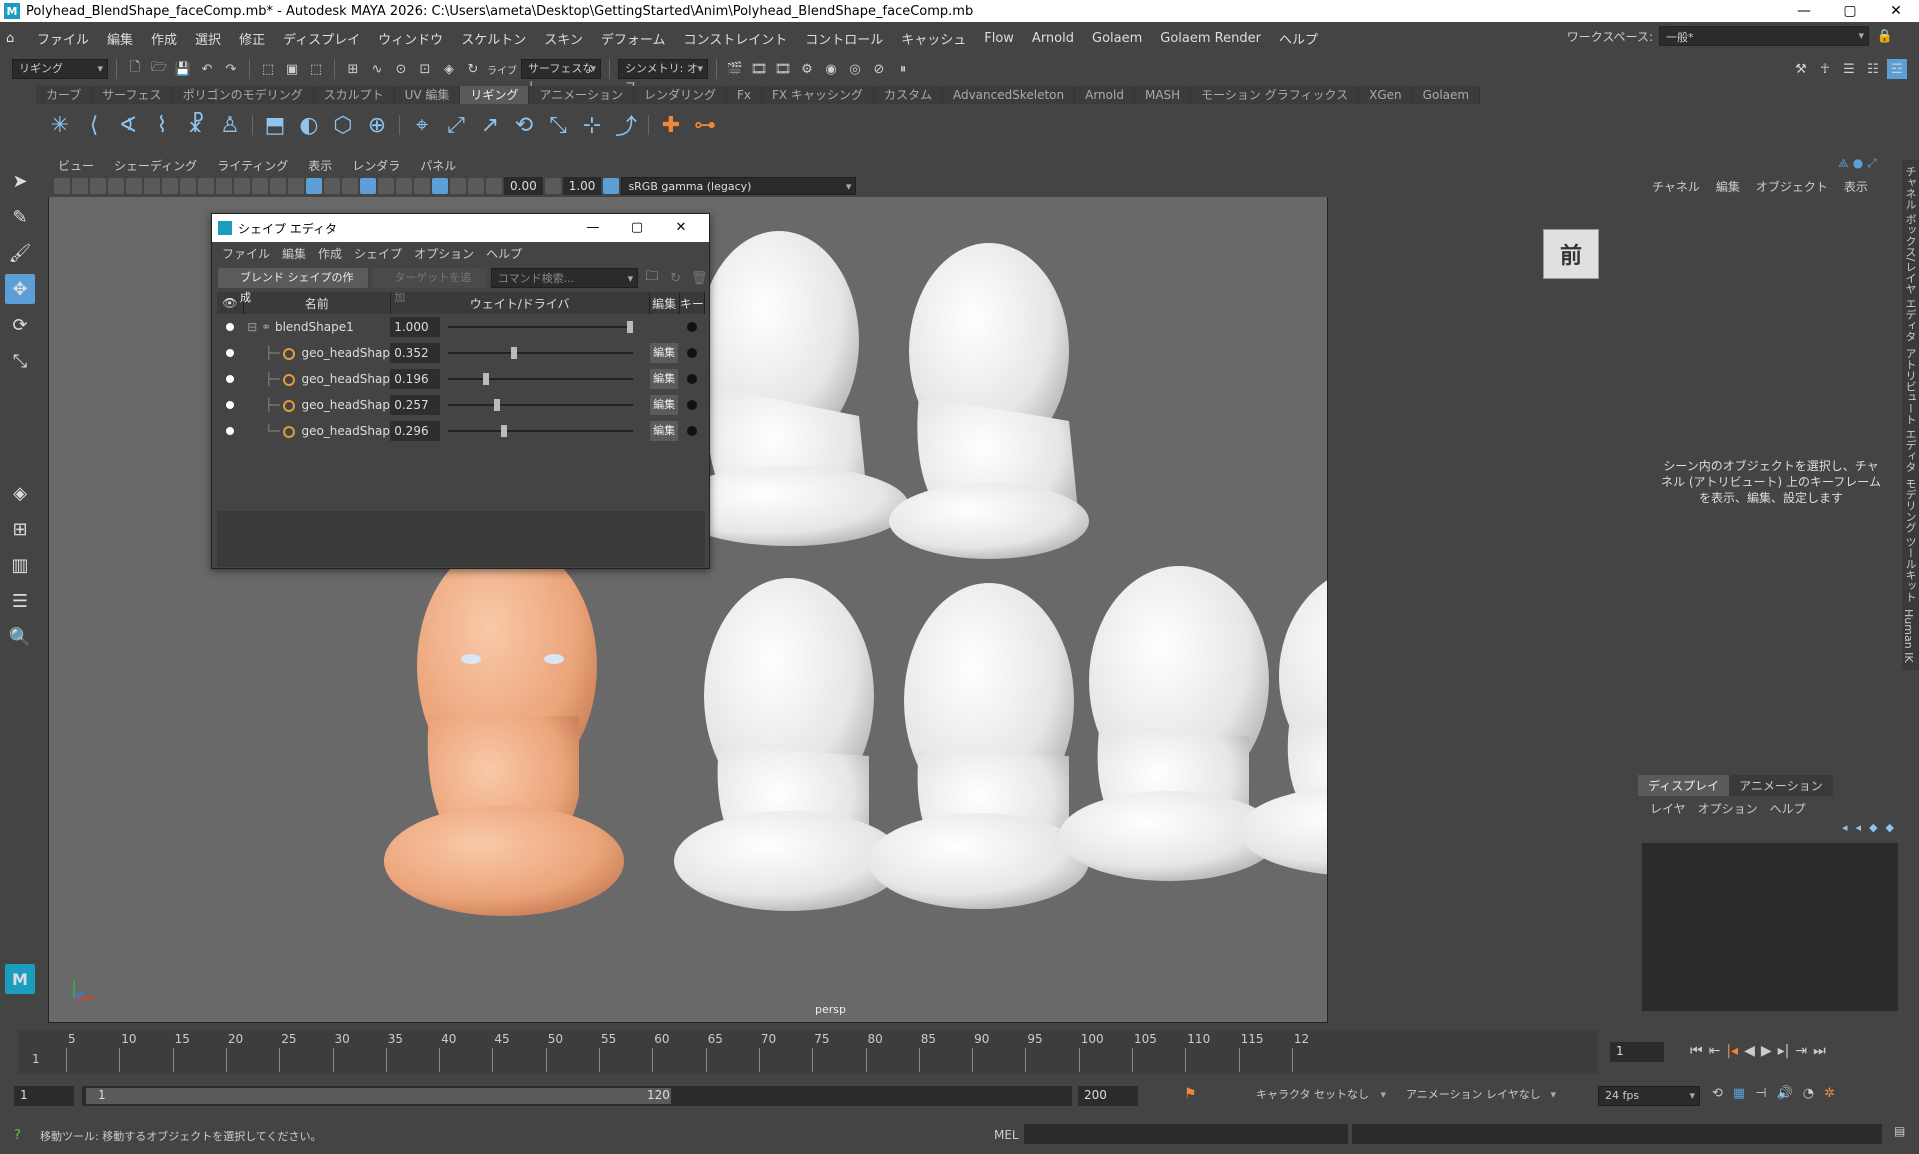 This screenshot has height=1154, width=1919. What do you see at coordinates (20, 493) in the screenshot?
I see `single-perspective-icon: ◈` at bounding box center [20, 493].